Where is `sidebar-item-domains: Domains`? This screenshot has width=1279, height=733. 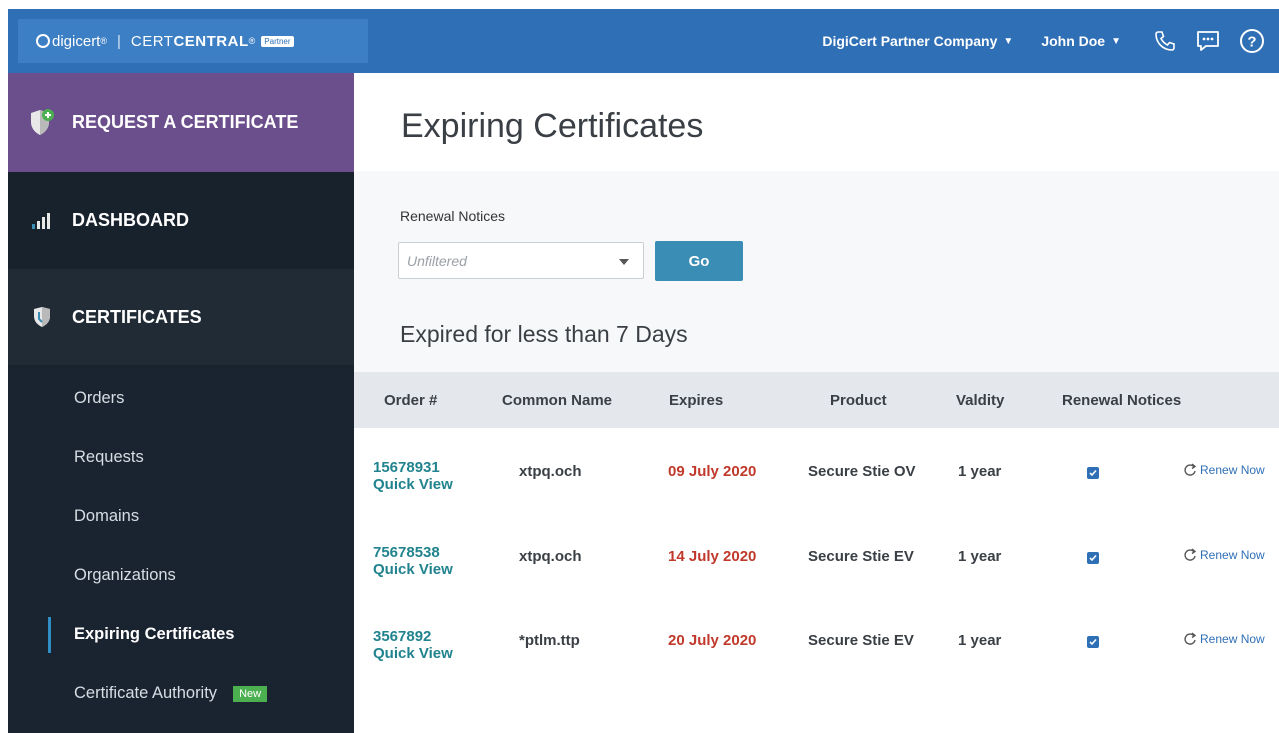 sidebar-item-domains: Domains is located at coordinates (181, 516).